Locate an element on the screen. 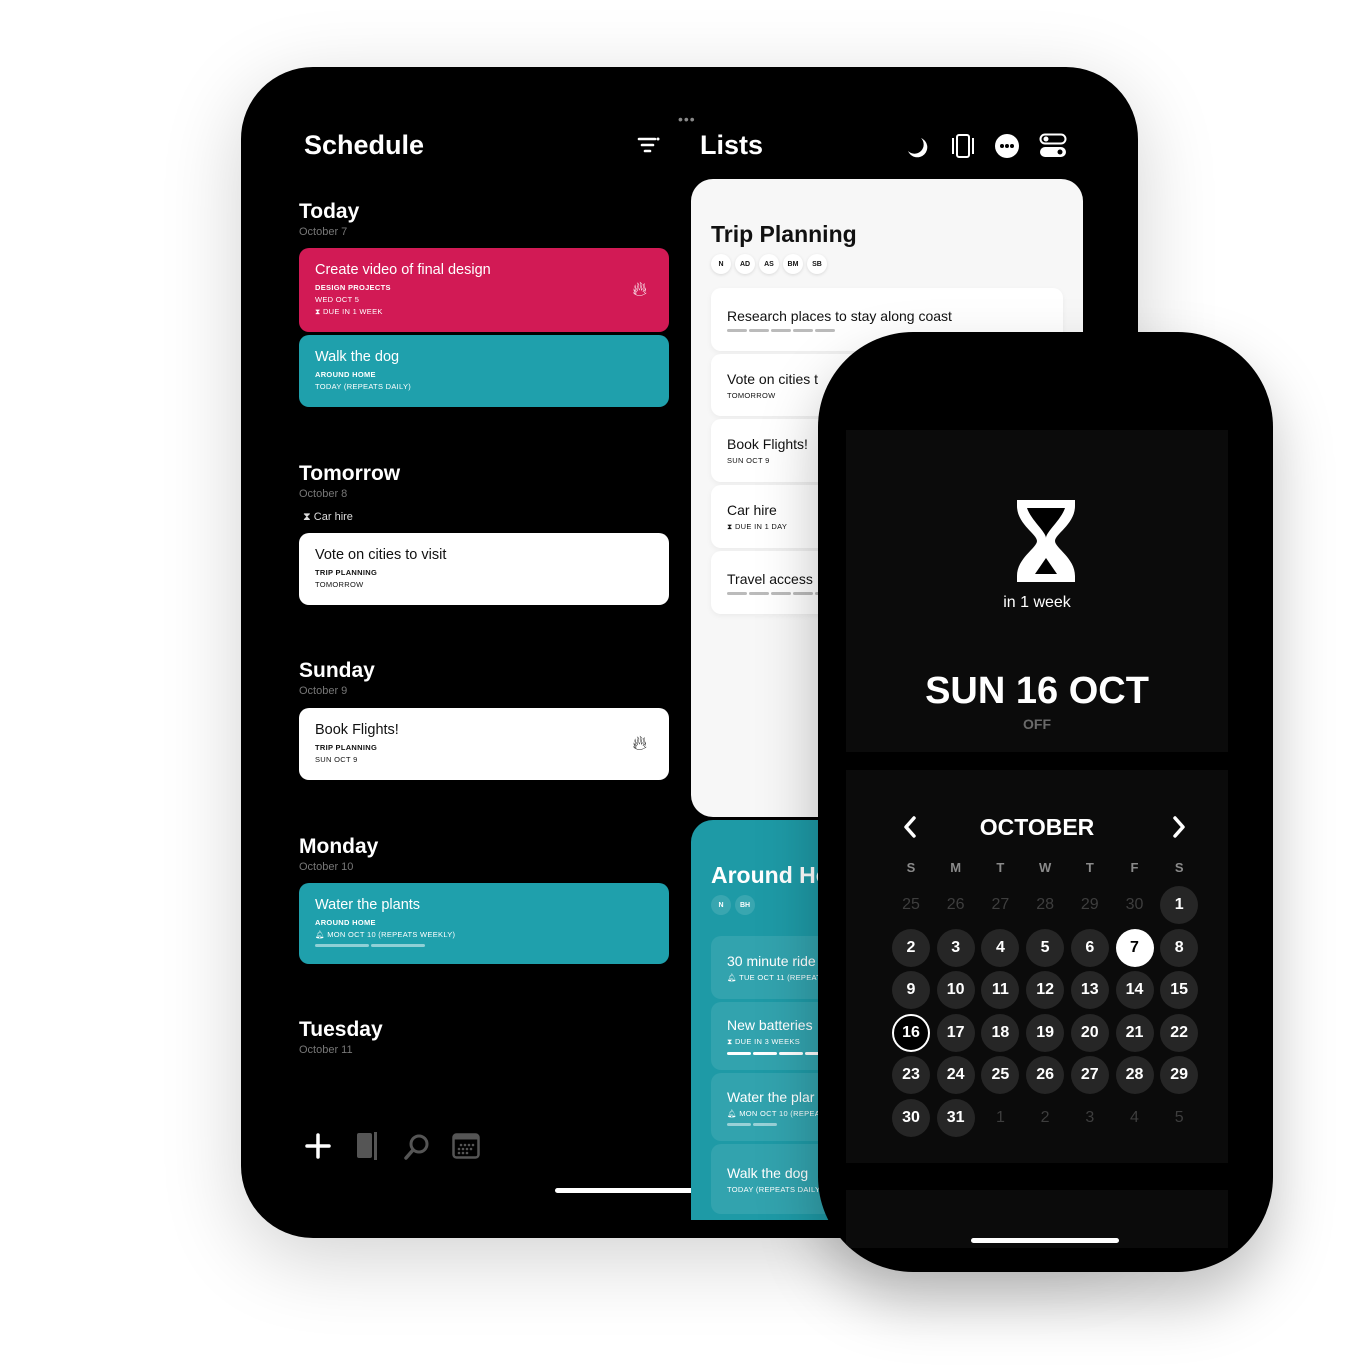 This screenshot has height=1366, width=1366. month-label: OCTOBER is located at coordinates (1037, 827).